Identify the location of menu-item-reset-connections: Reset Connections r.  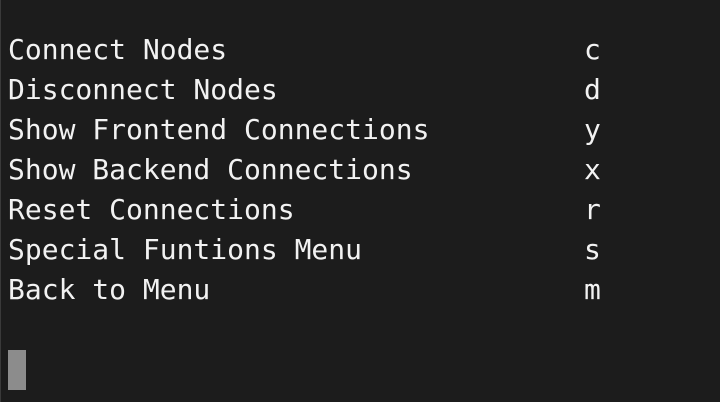
(358, 210).